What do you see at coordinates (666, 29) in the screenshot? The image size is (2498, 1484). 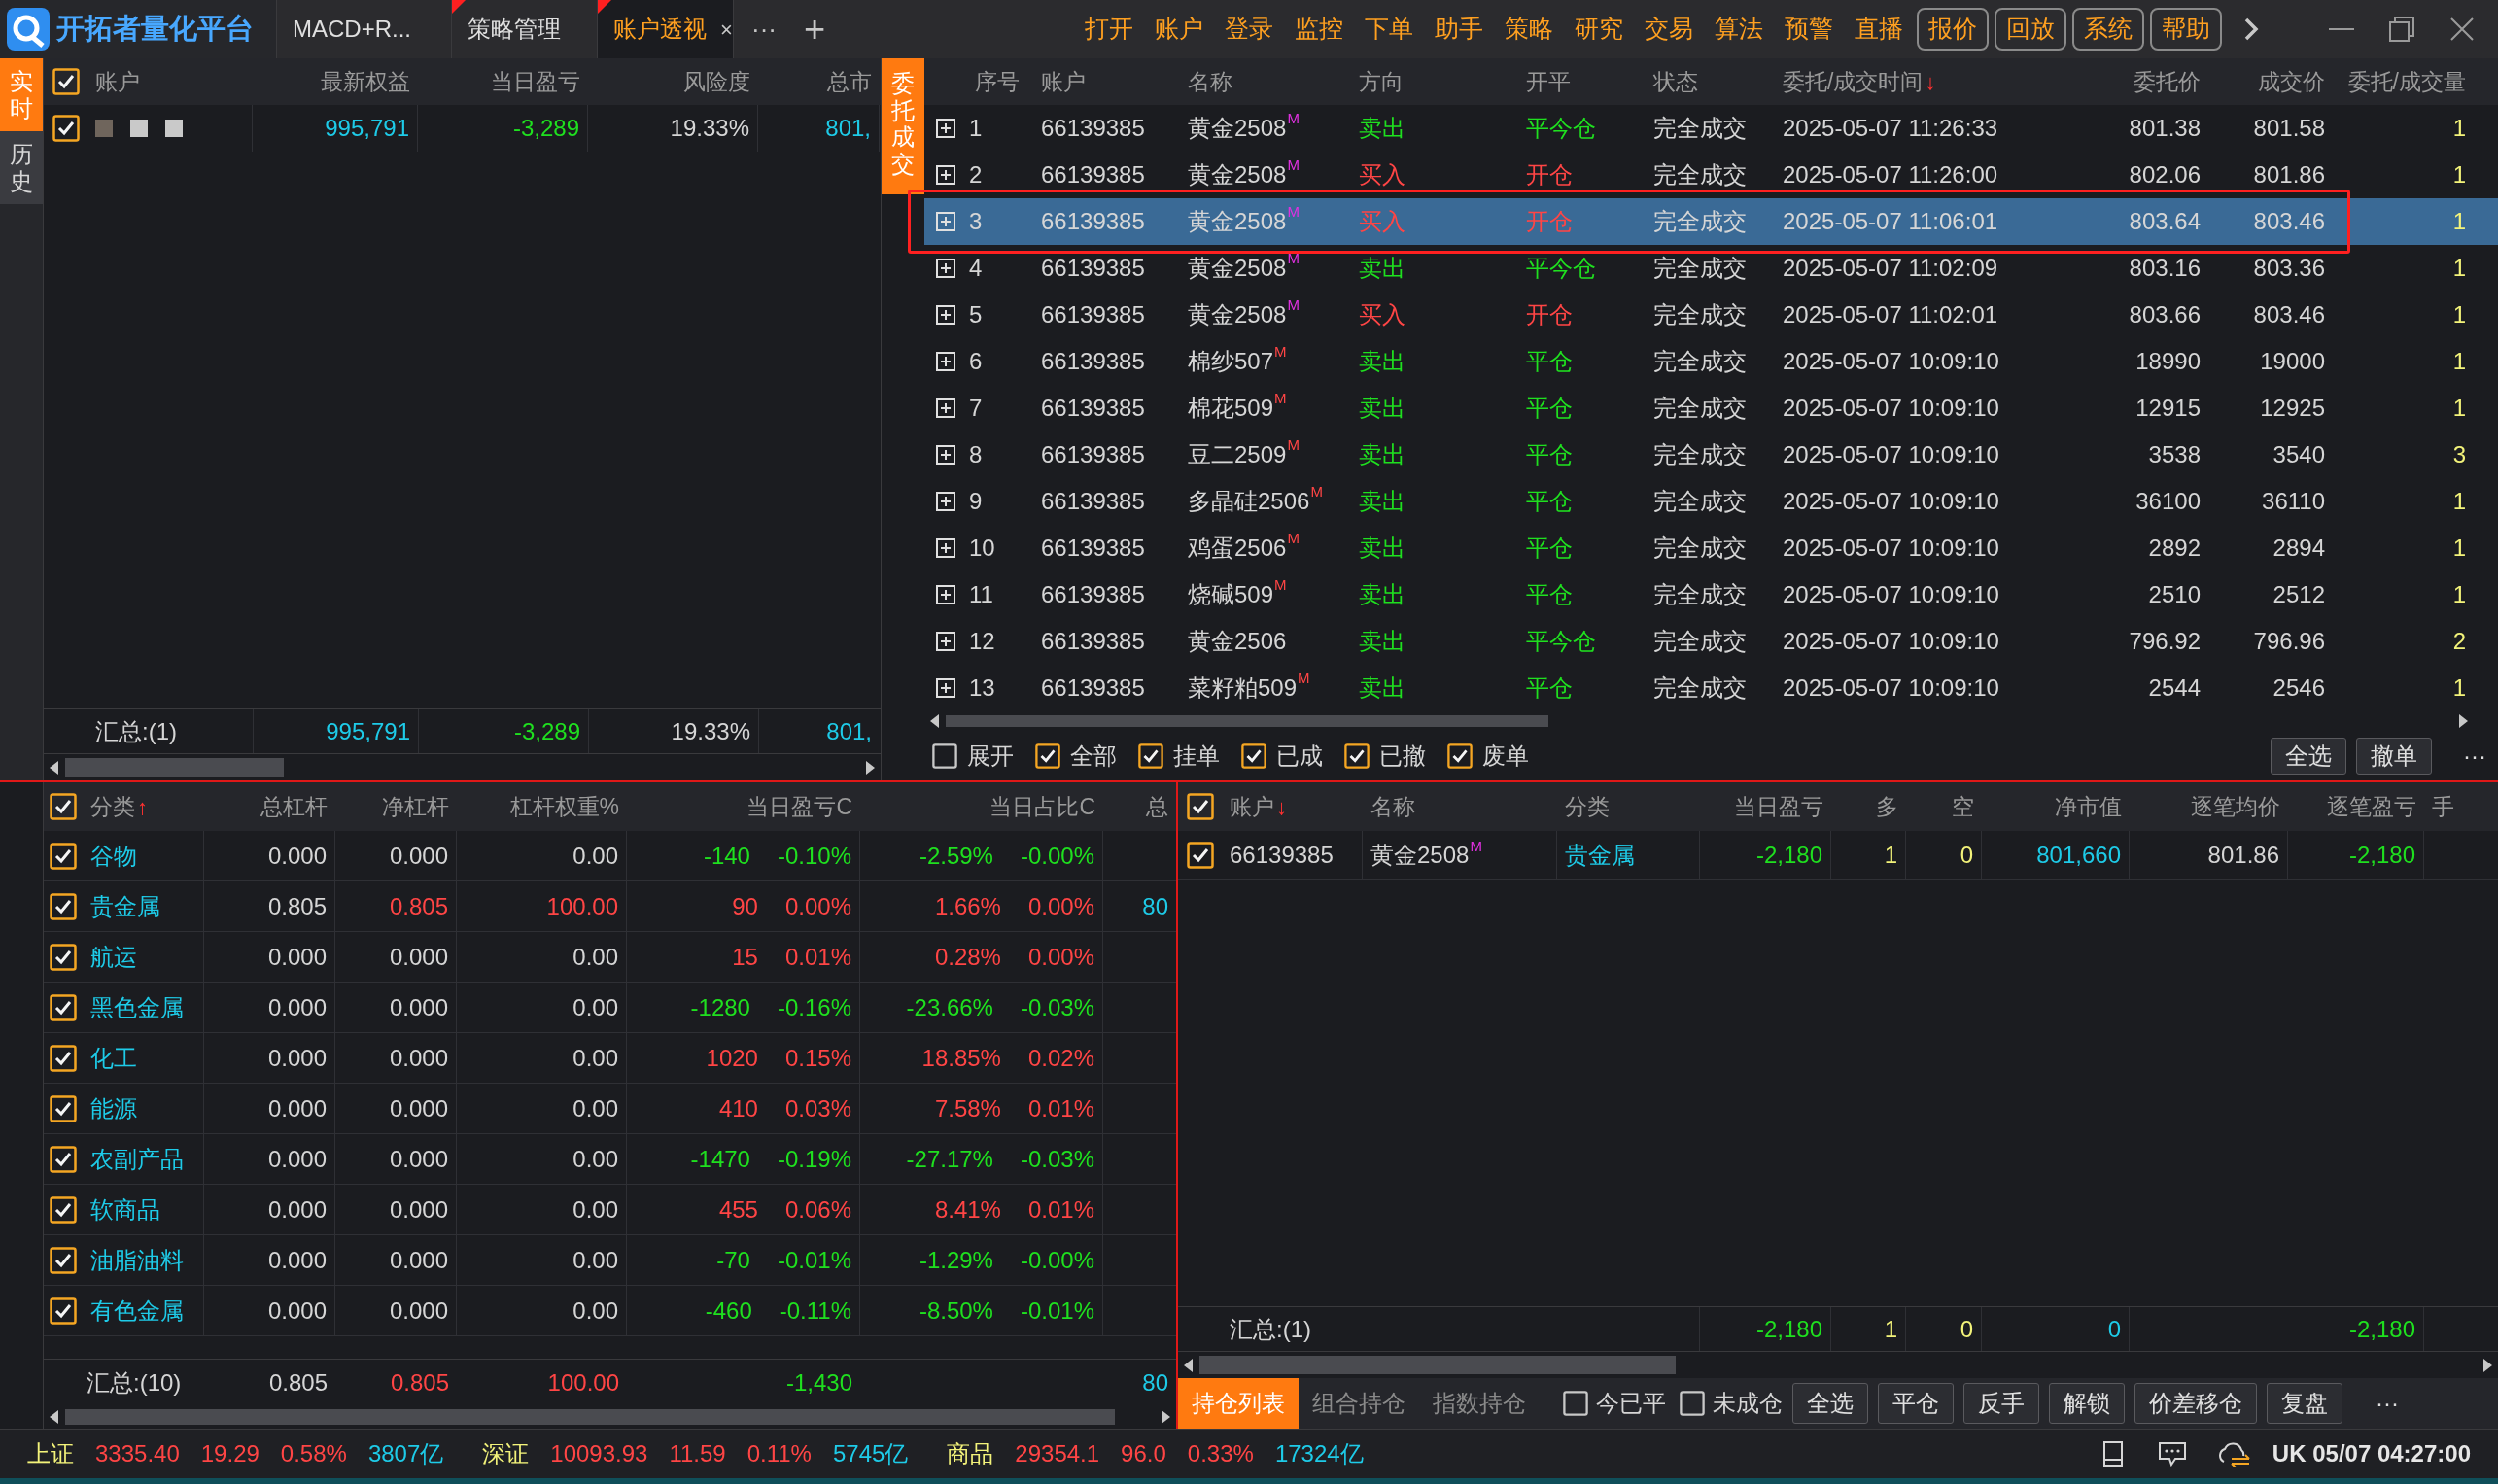 I see `tab: 账户透视 ×` at bounding box center [666, 29].